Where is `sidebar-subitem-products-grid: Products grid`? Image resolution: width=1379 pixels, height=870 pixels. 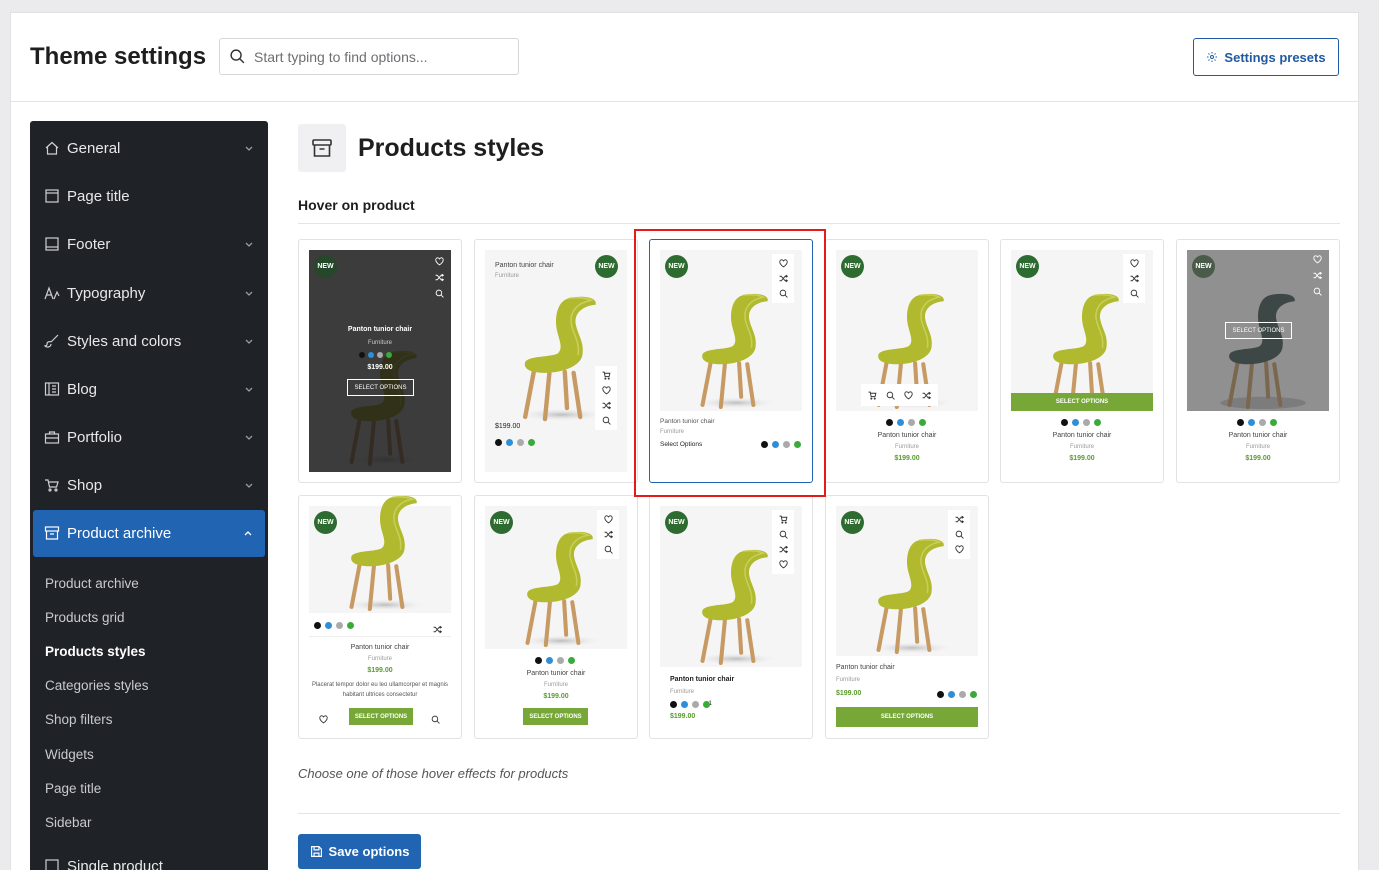
sidebar-subitem-products-grid: Products grid is located at coordinates (85, 617).